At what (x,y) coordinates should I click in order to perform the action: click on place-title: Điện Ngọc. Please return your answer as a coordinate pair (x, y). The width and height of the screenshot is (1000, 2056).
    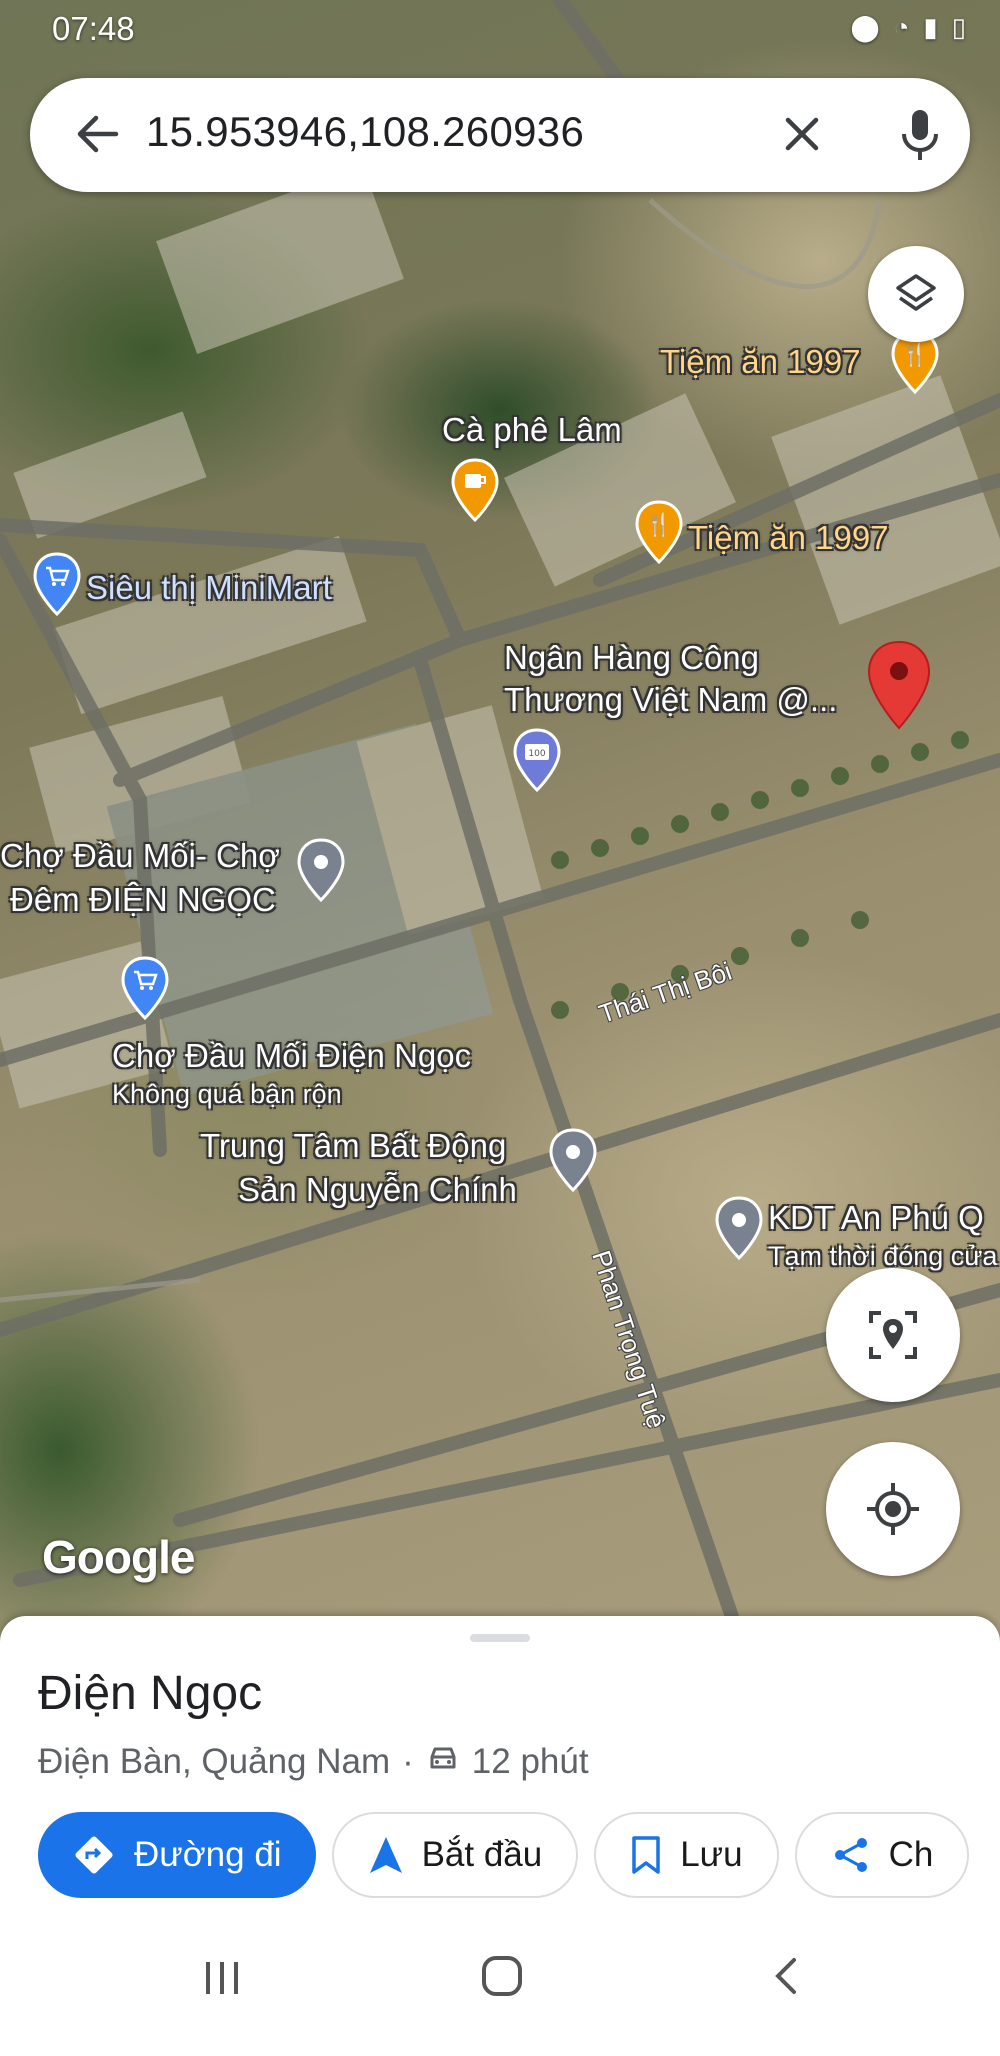
    Looking at the image, I should click on (150, 1693).